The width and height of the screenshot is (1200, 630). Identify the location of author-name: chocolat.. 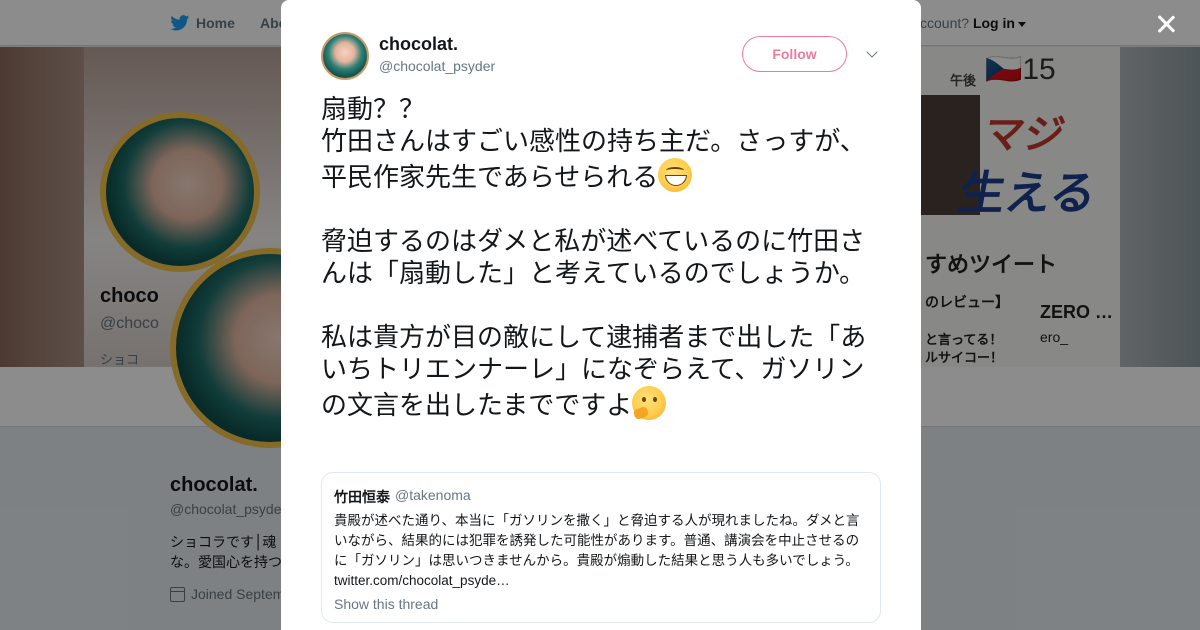
(418, 44).